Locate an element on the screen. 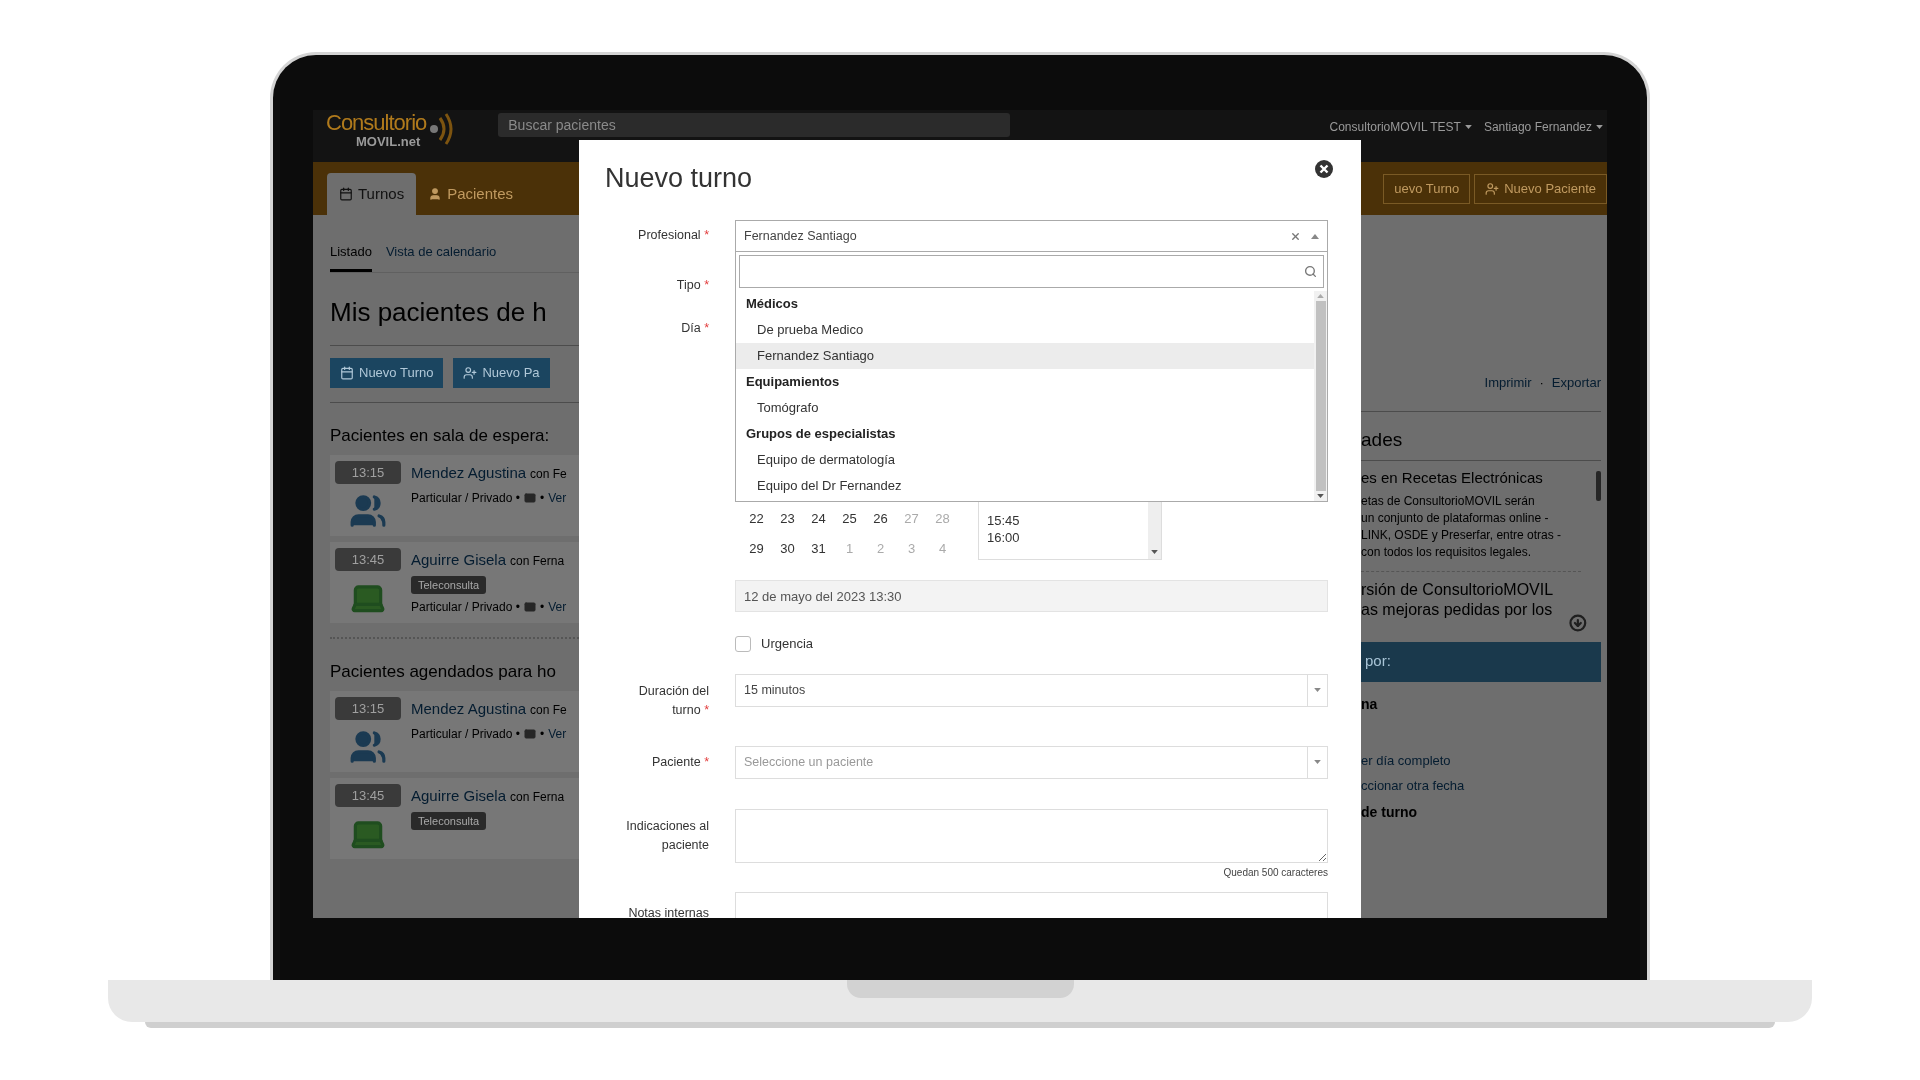  calendar-day: 26 is located at coordinates (880, 519).